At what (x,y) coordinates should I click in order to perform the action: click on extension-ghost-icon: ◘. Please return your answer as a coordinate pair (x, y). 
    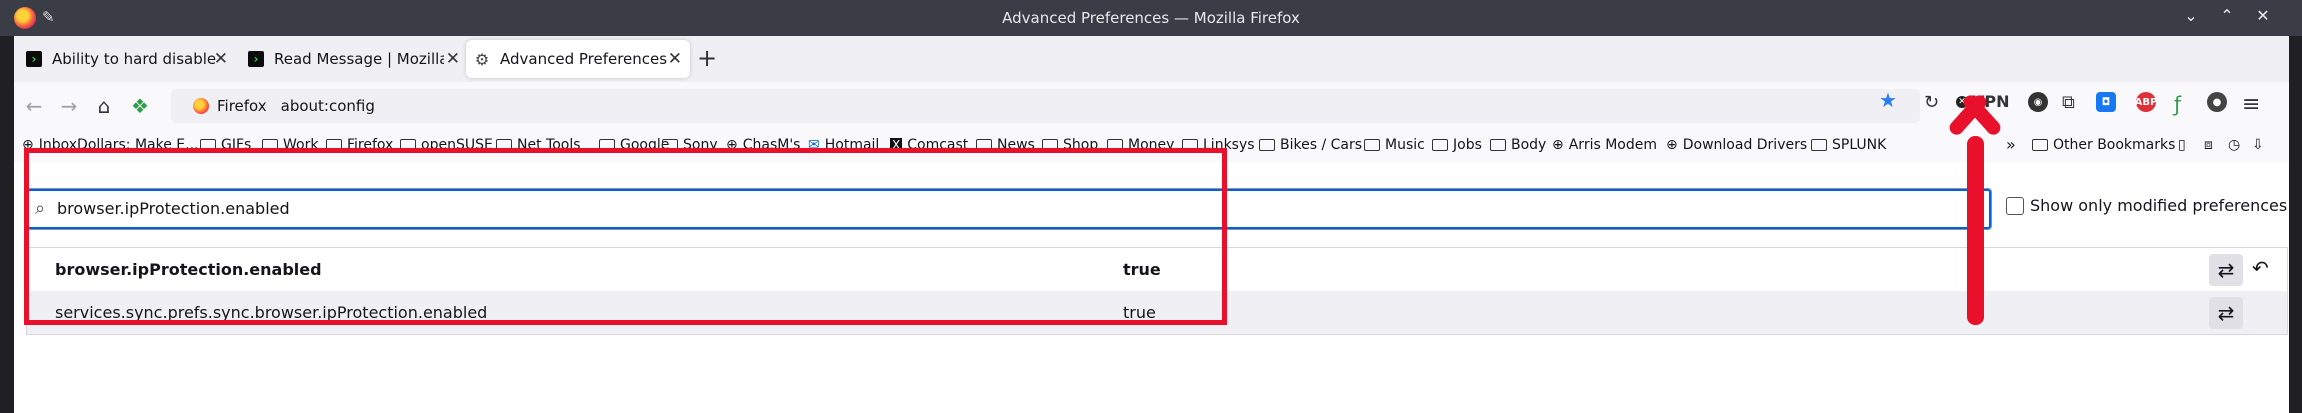
    Looking at the image, I should click on (2106, 102).